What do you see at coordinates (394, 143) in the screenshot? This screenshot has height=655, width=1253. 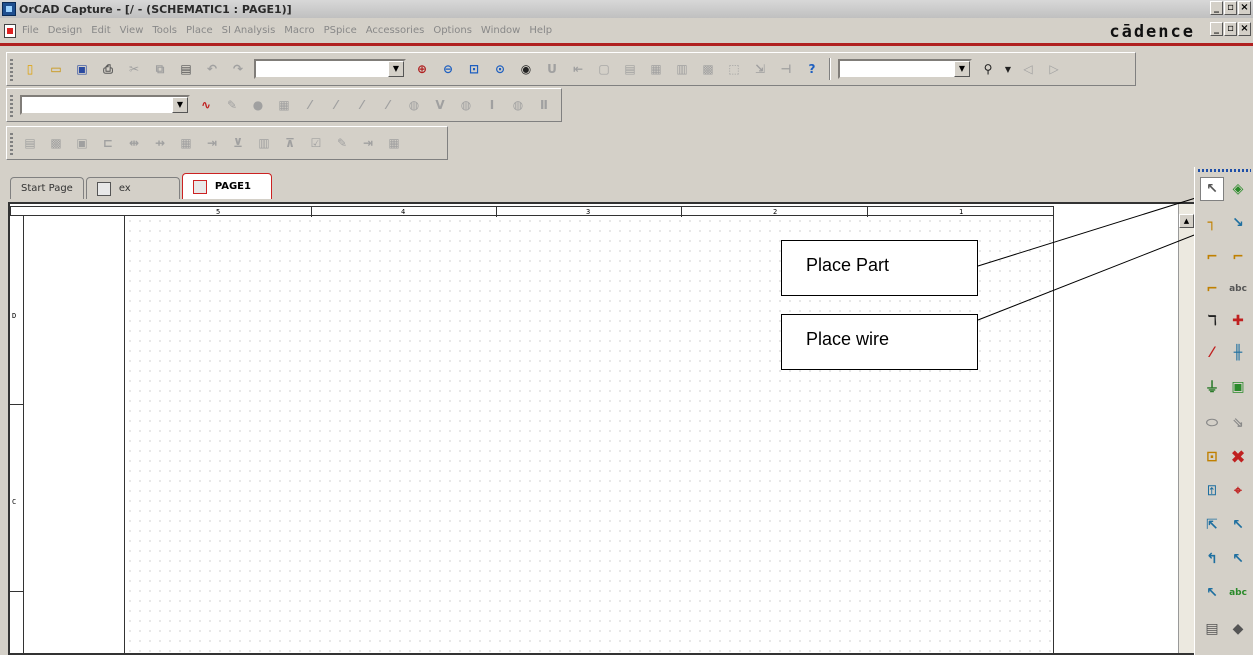 I see `grid-icon: ▦` at bounding box center [394, 143].